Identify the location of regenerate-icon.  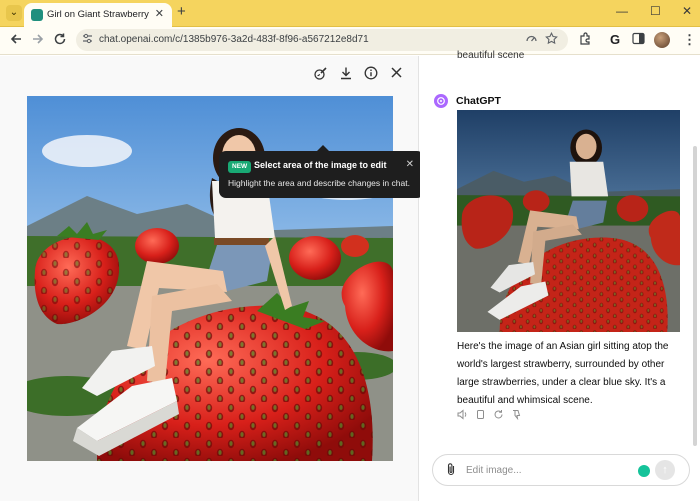
(498, 416).